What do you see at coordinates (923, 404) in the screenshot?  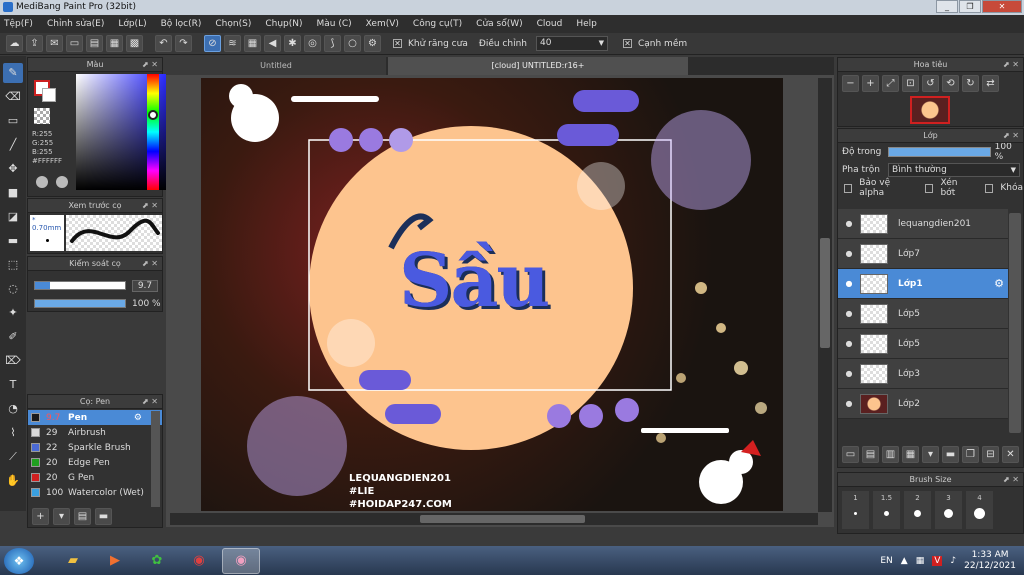 I see `layer-row: ● Lớp2` at bounding box center [923, 404].